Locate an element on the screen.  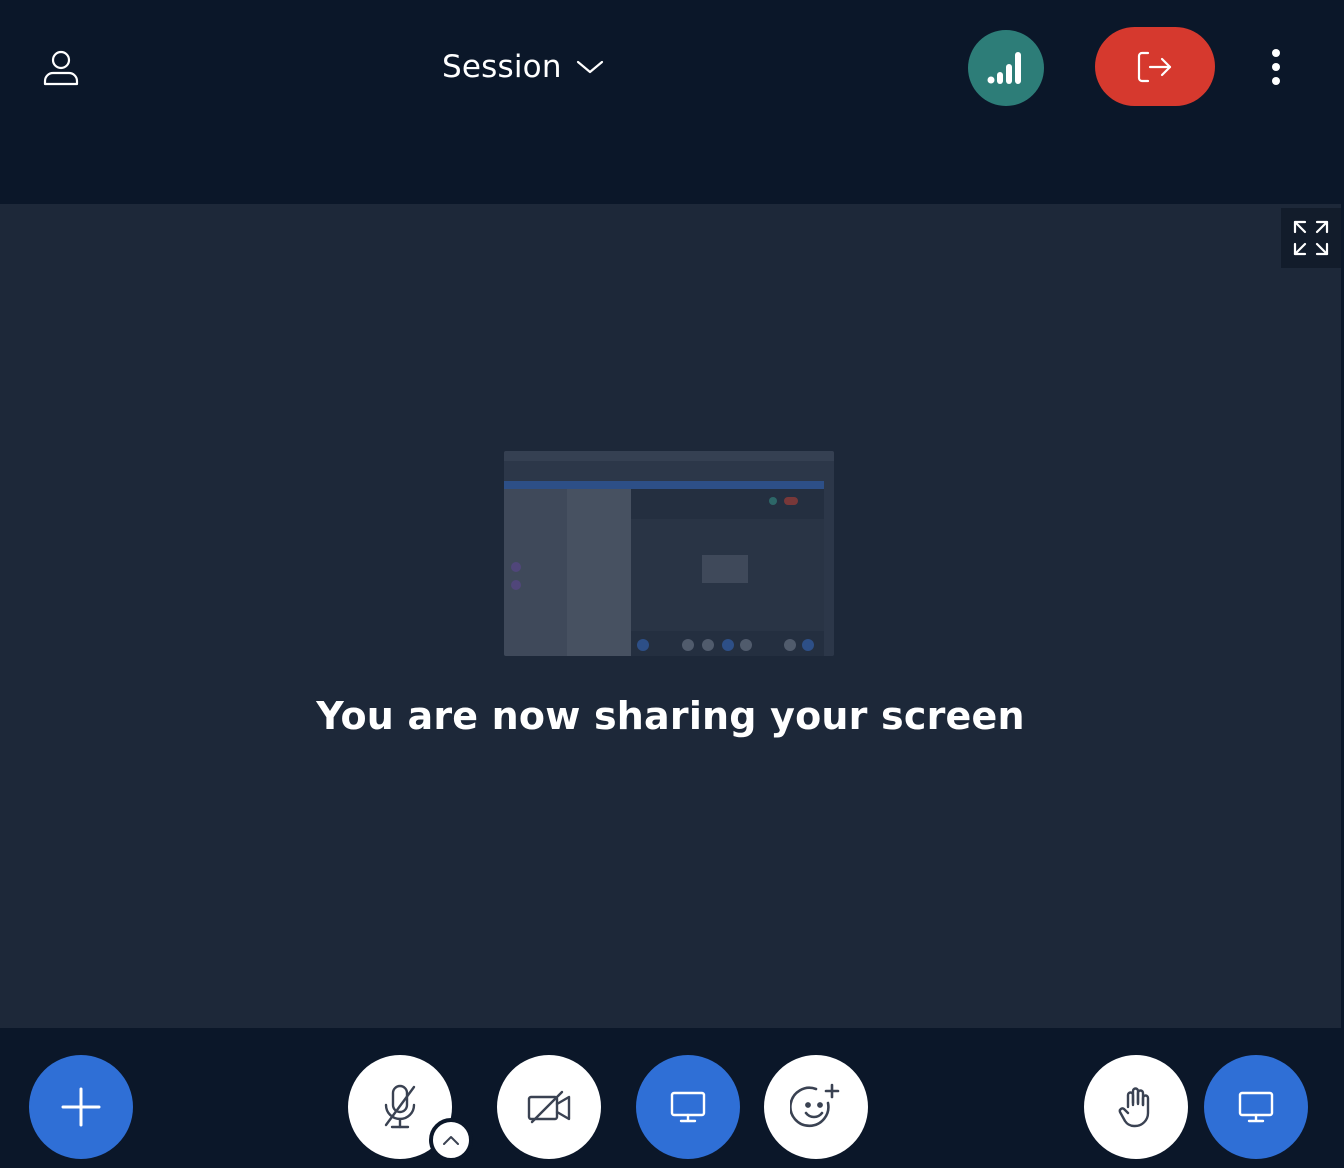
microphone-muted-icon is located at coordinates (400, 1106).